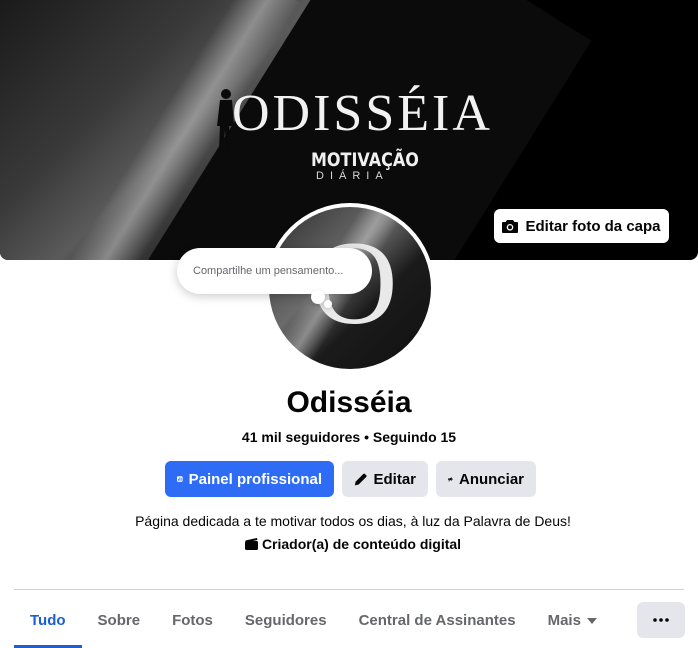 The width and height of the screenshot is (698, 648). I want to click on ellipsis-icon, so click(661, 620).